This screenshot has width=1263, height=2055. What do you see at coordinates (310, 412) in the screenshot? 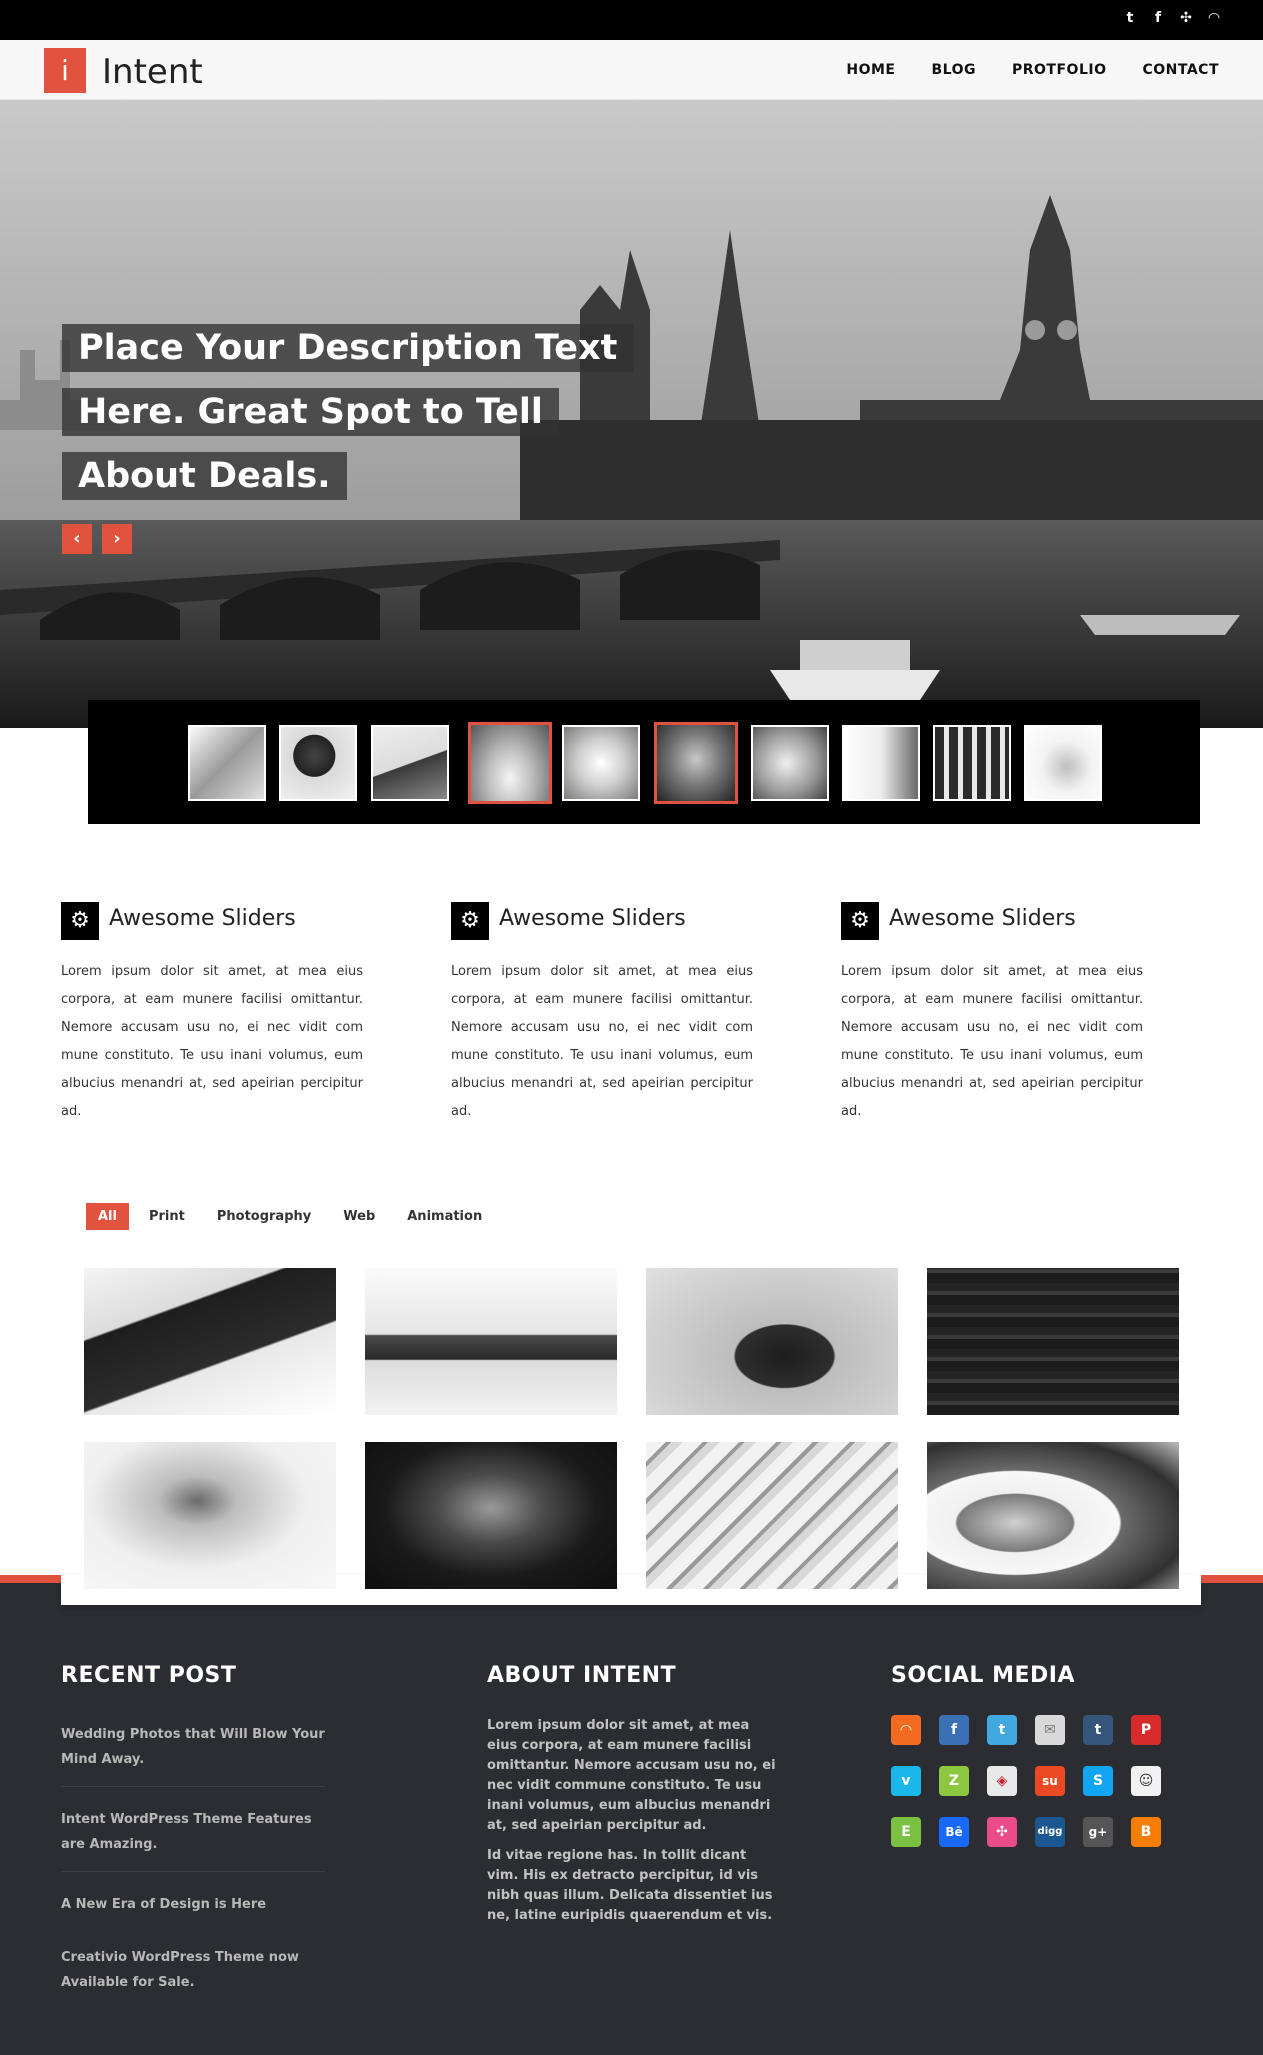
I see `hero-caption-line-2: Here. Great Spot to Tell` at bounding box center [310, 412].